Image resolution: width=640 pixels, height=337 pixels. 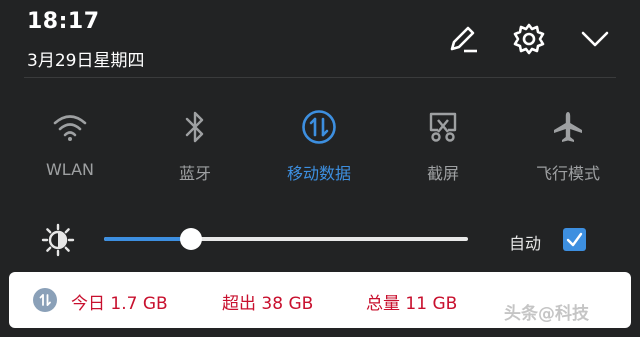 I want to click on toggle-label: 飞行模式, so click(x=567, y=173).